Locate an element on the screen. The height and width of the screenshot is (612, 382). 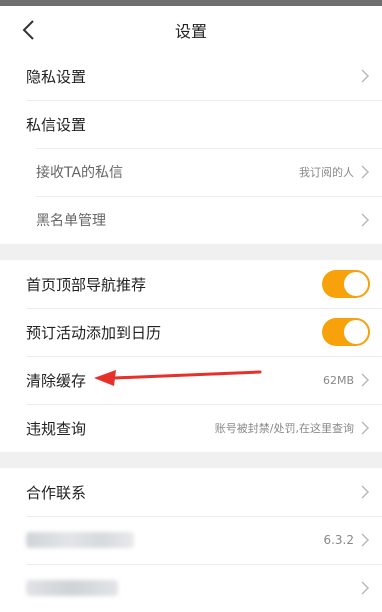
dm-settings-header: 私信设置 is located at coordinates (191, 124).